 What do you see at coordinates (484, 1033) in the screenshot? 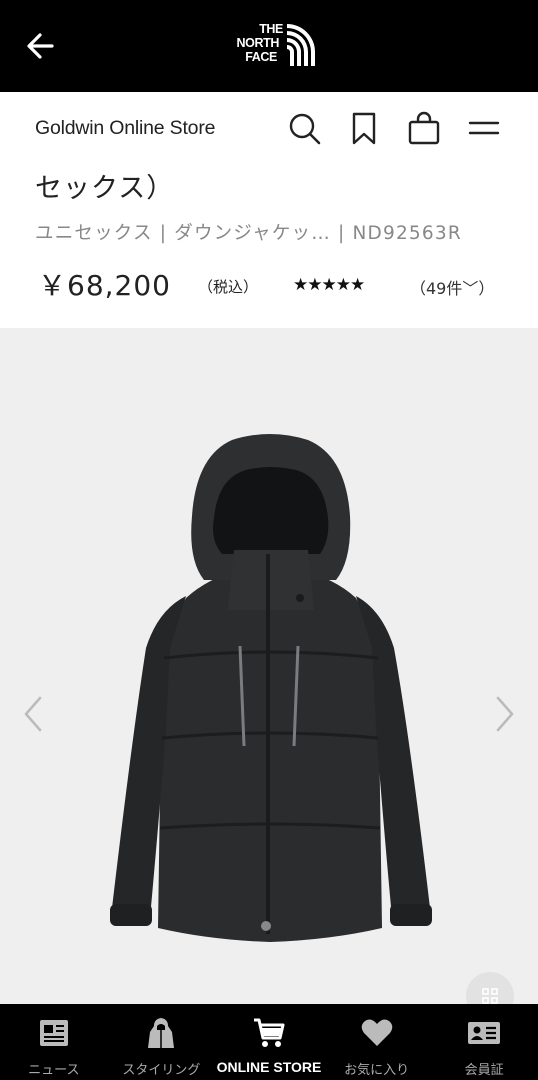
I see `member-card-icon` at bounding box center [484, 1033].